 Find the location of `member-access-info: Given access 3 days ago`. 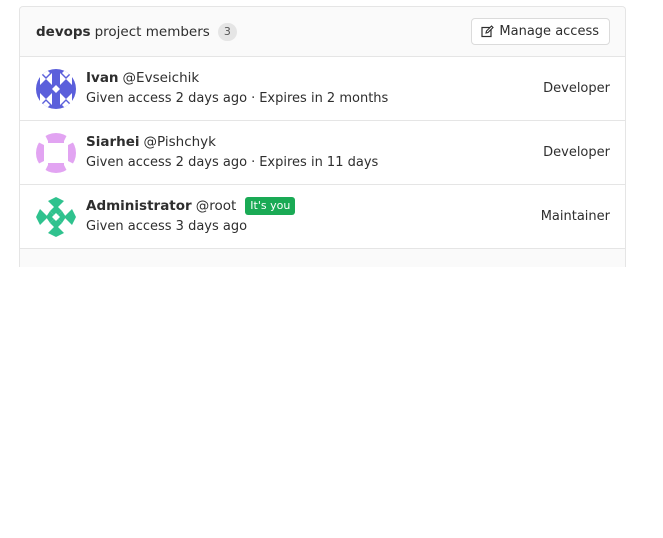

member-access-info: Given access 3 days ago is located at coordinates (313, 227).